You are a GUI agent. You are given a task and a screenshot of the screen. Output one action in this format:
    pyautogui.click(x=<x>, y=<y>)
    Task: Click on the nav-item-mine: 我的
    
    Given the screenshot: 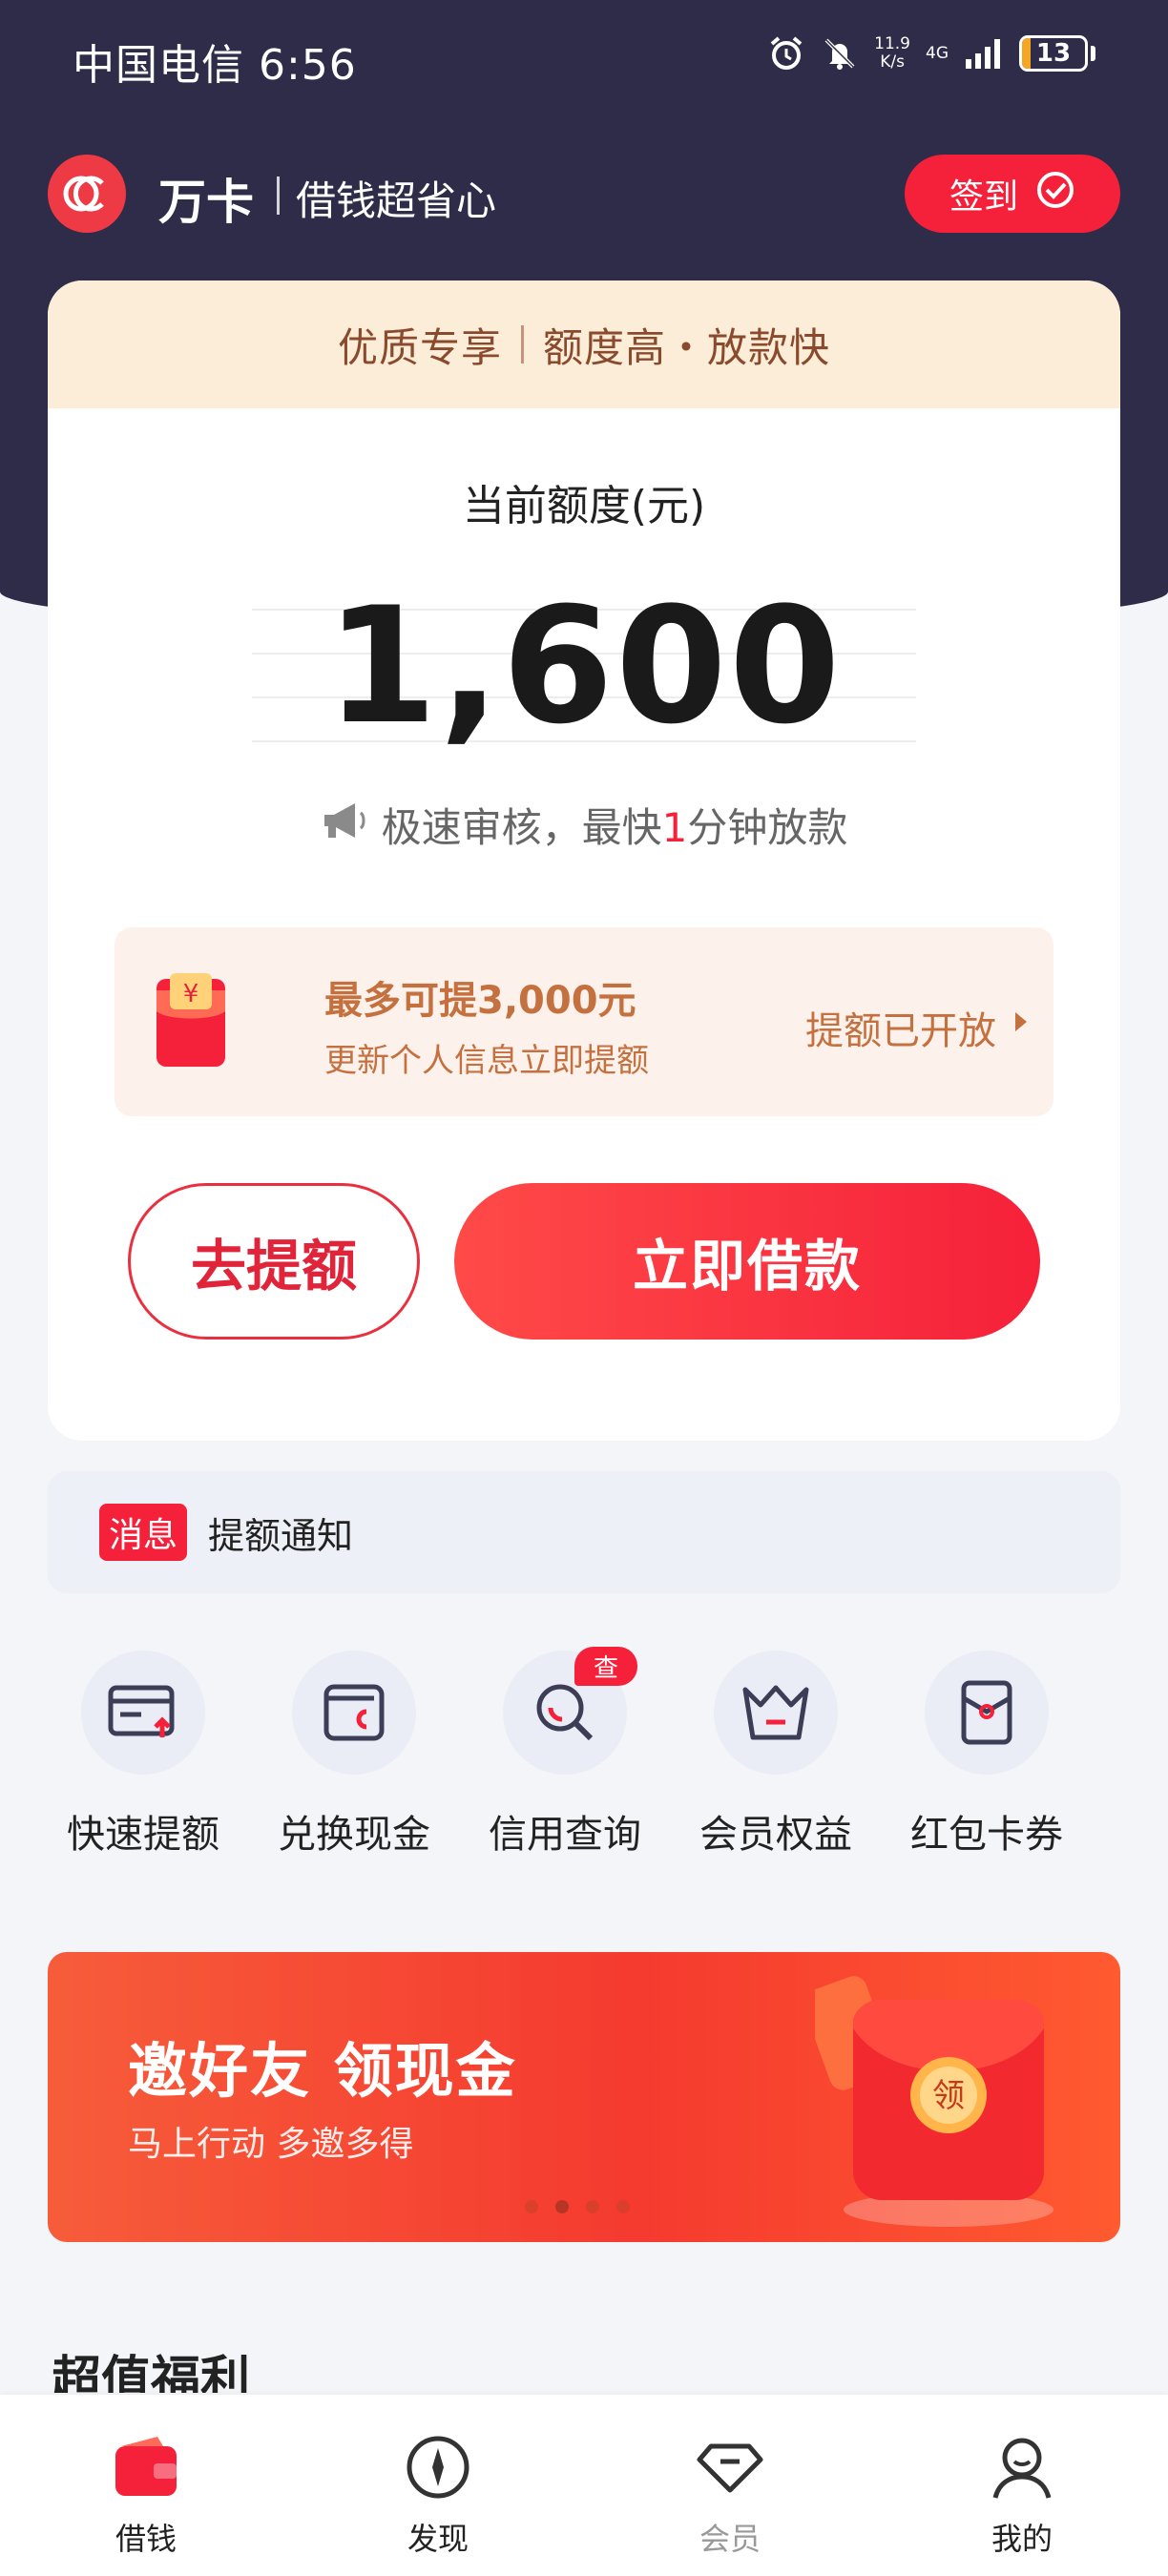 What is the action you would take?
    pyautogui.click(x=1022, y=2485)
    